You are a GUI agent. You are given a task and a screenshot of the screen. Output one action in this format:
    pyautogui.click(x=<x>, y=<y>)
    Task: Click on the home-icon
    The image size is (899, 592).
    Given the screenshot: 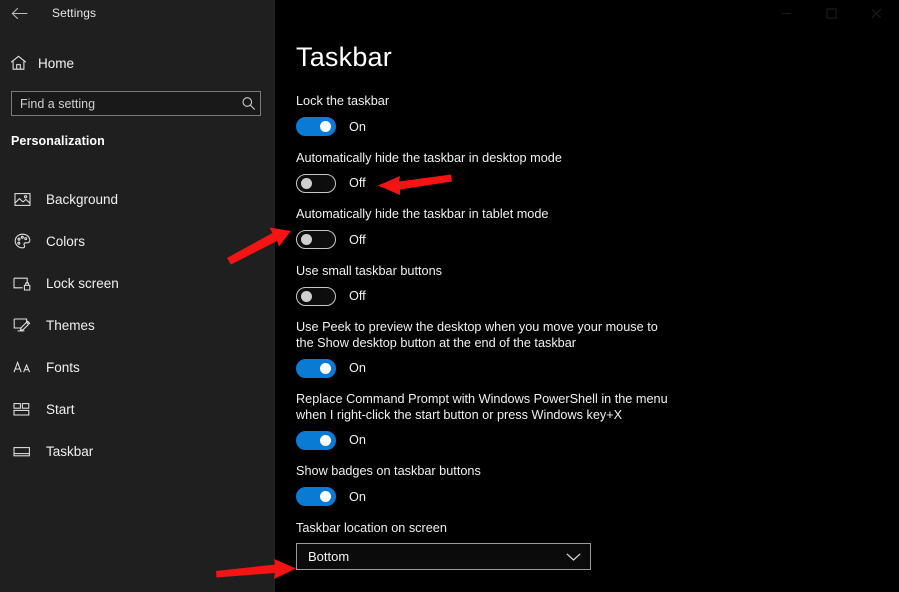 What is the action you would take?
    pyautogui.click(x=18, y=63)
    